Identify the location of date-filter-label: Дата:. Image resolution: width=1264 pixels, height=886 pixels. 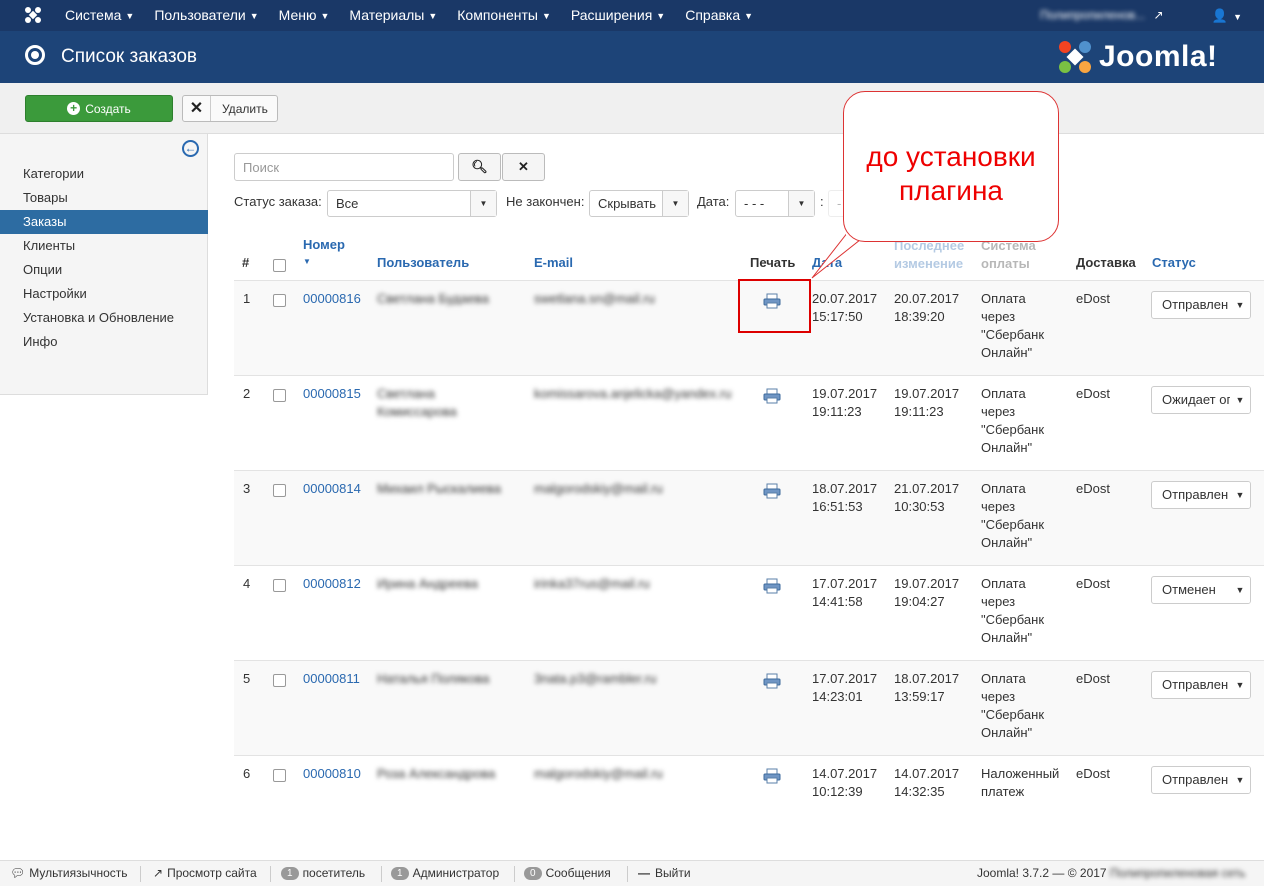
(713, 201).